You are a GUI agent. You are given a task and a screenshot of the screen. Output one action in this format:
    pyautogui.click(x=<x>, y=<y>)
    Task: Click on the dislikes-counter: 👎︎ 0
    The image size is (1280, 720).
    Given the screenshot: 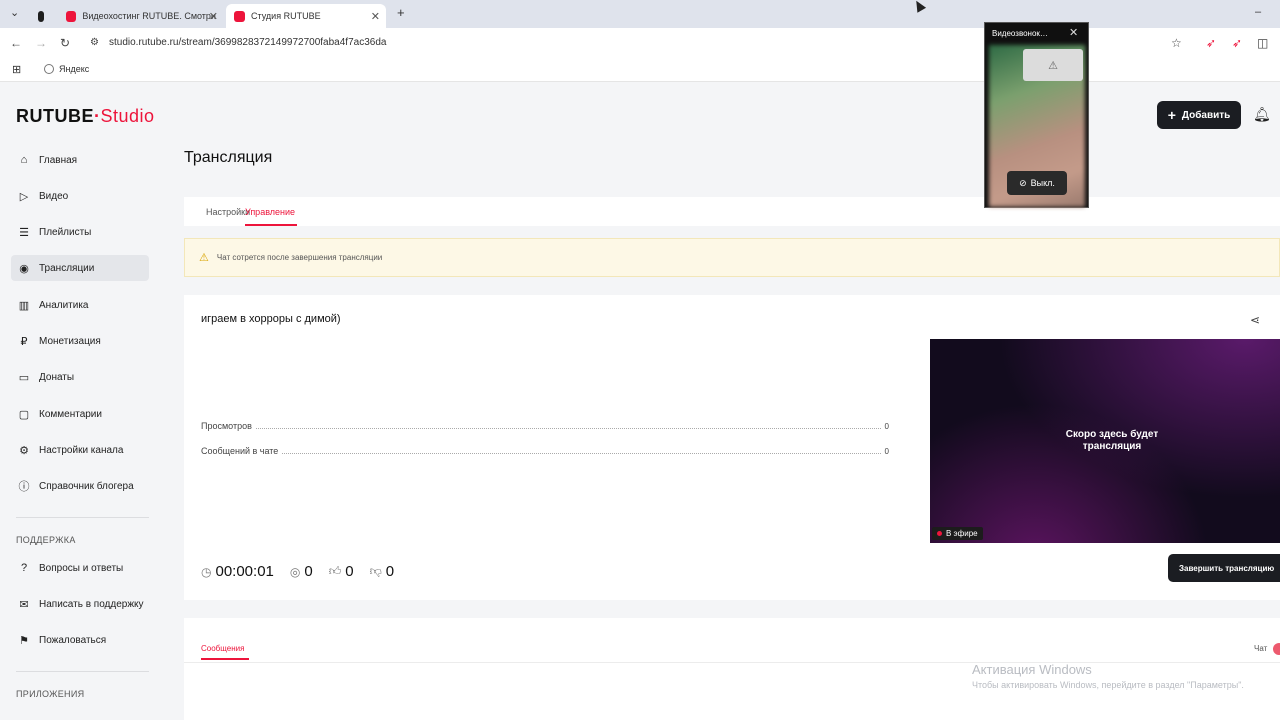 What is the action you would take?
    pyautogui.click(x=382, y=571)
    